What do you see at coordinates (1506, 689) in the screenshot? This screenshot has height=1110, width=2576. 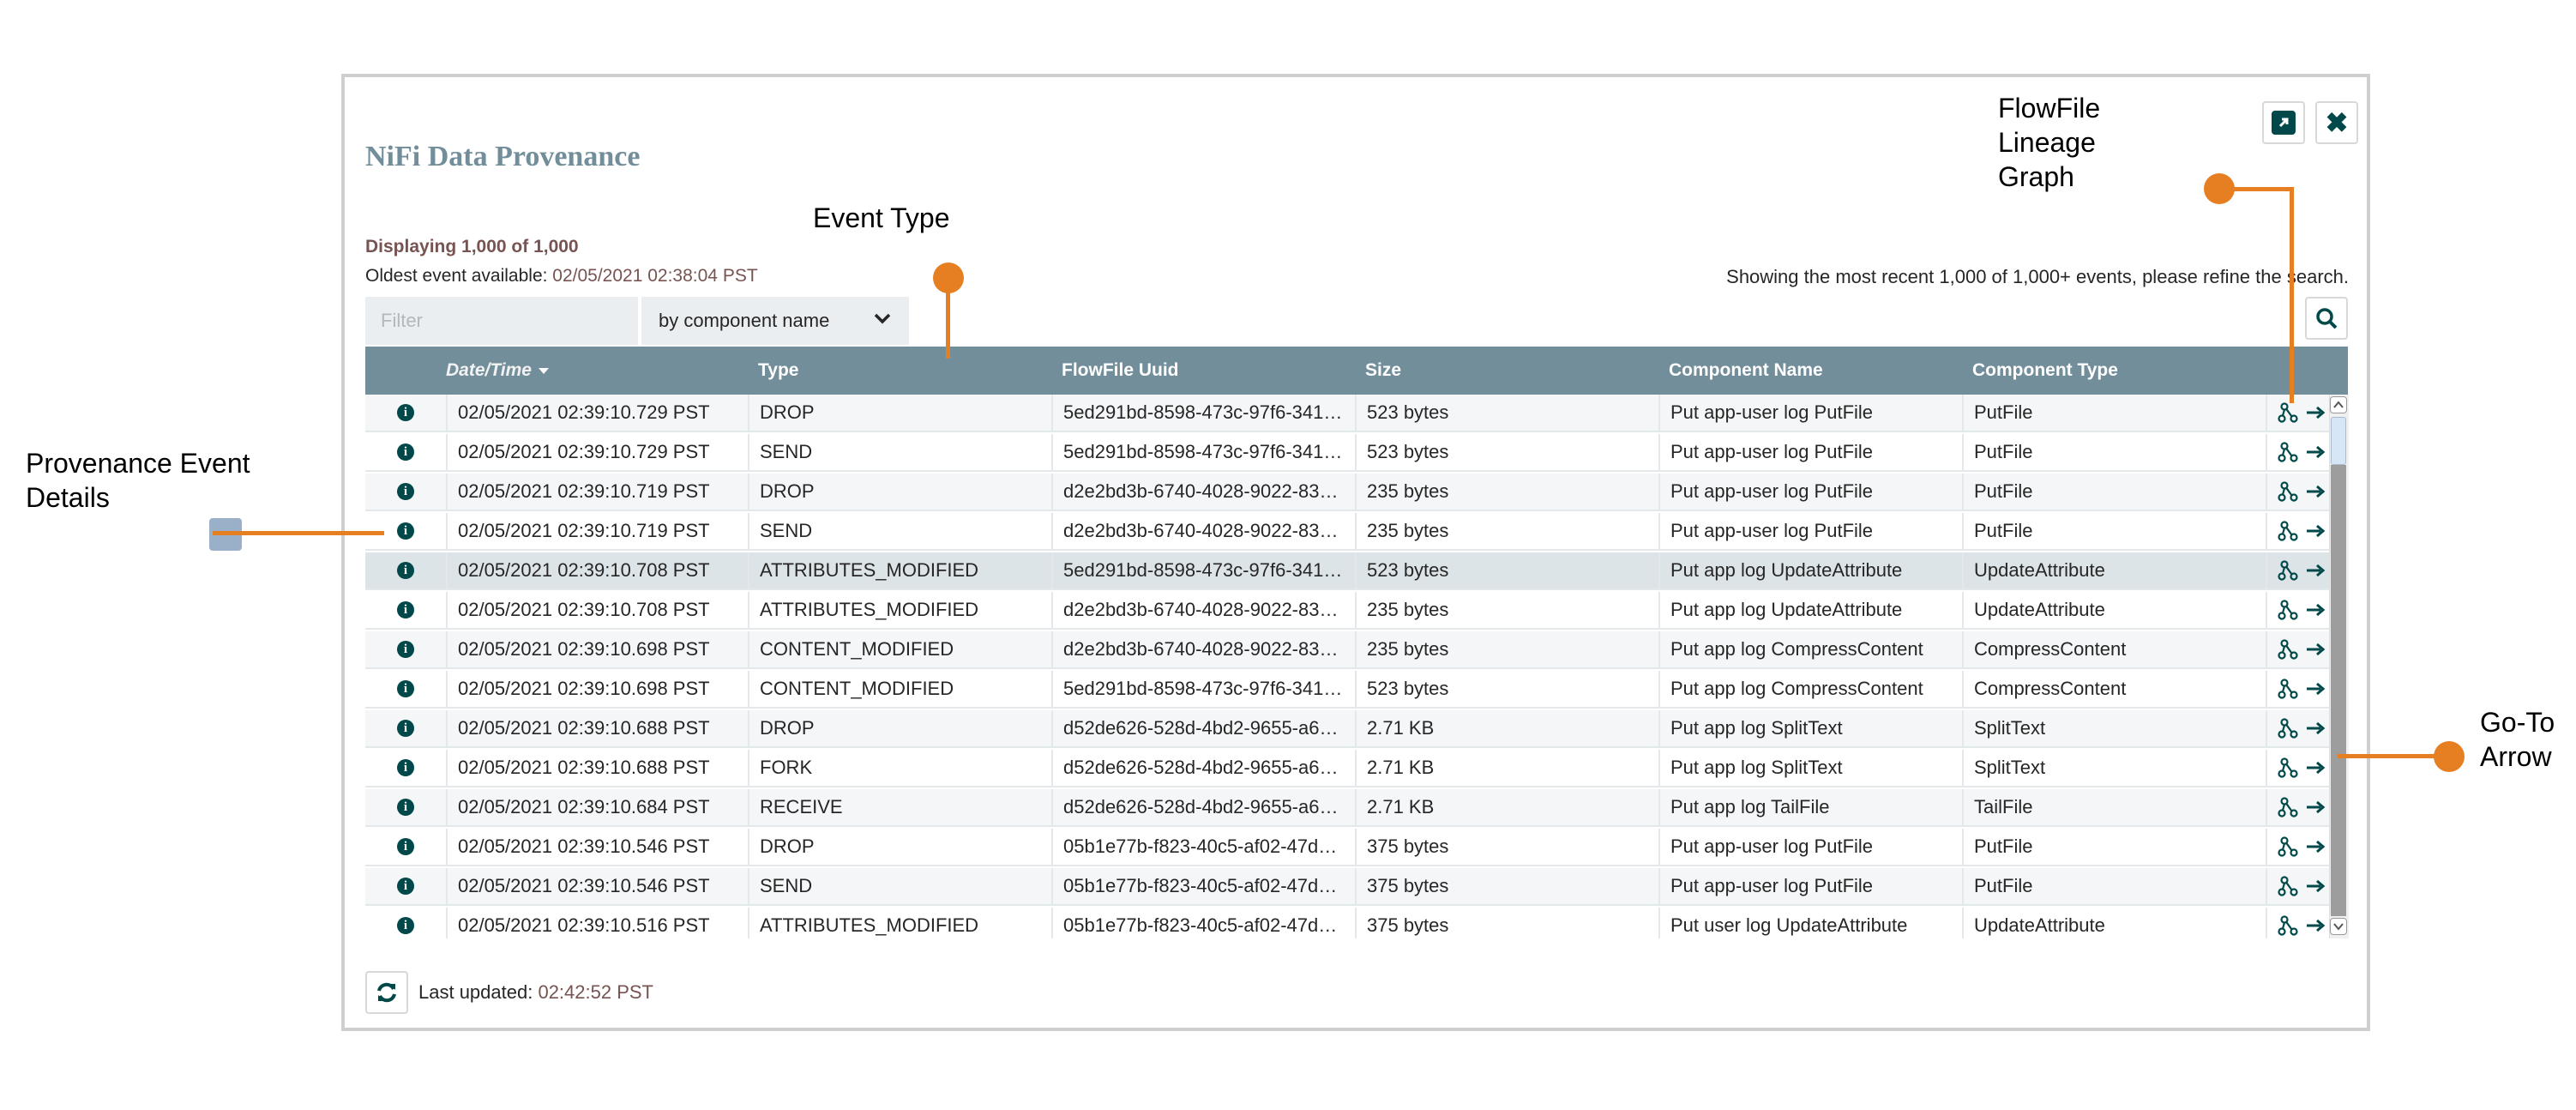 I see `cell-size: 523 bytes` at bounding box center [1506, 689].